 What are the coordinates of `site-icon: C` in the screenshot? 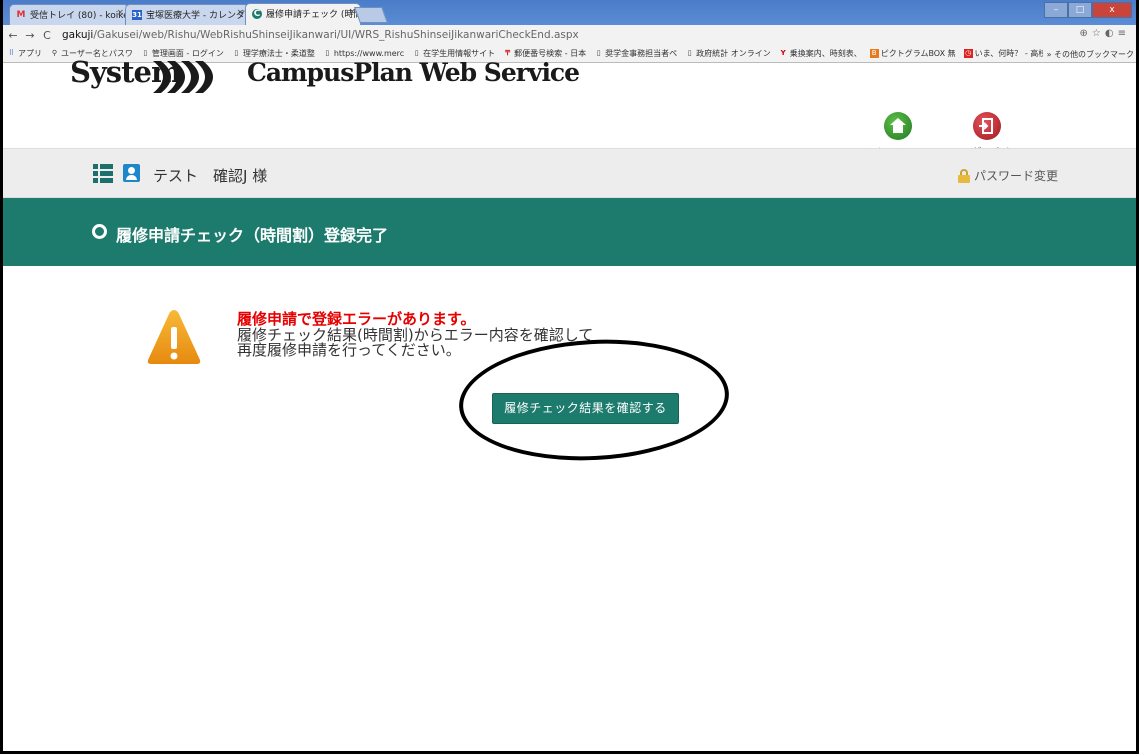 It's located at (257, 14).